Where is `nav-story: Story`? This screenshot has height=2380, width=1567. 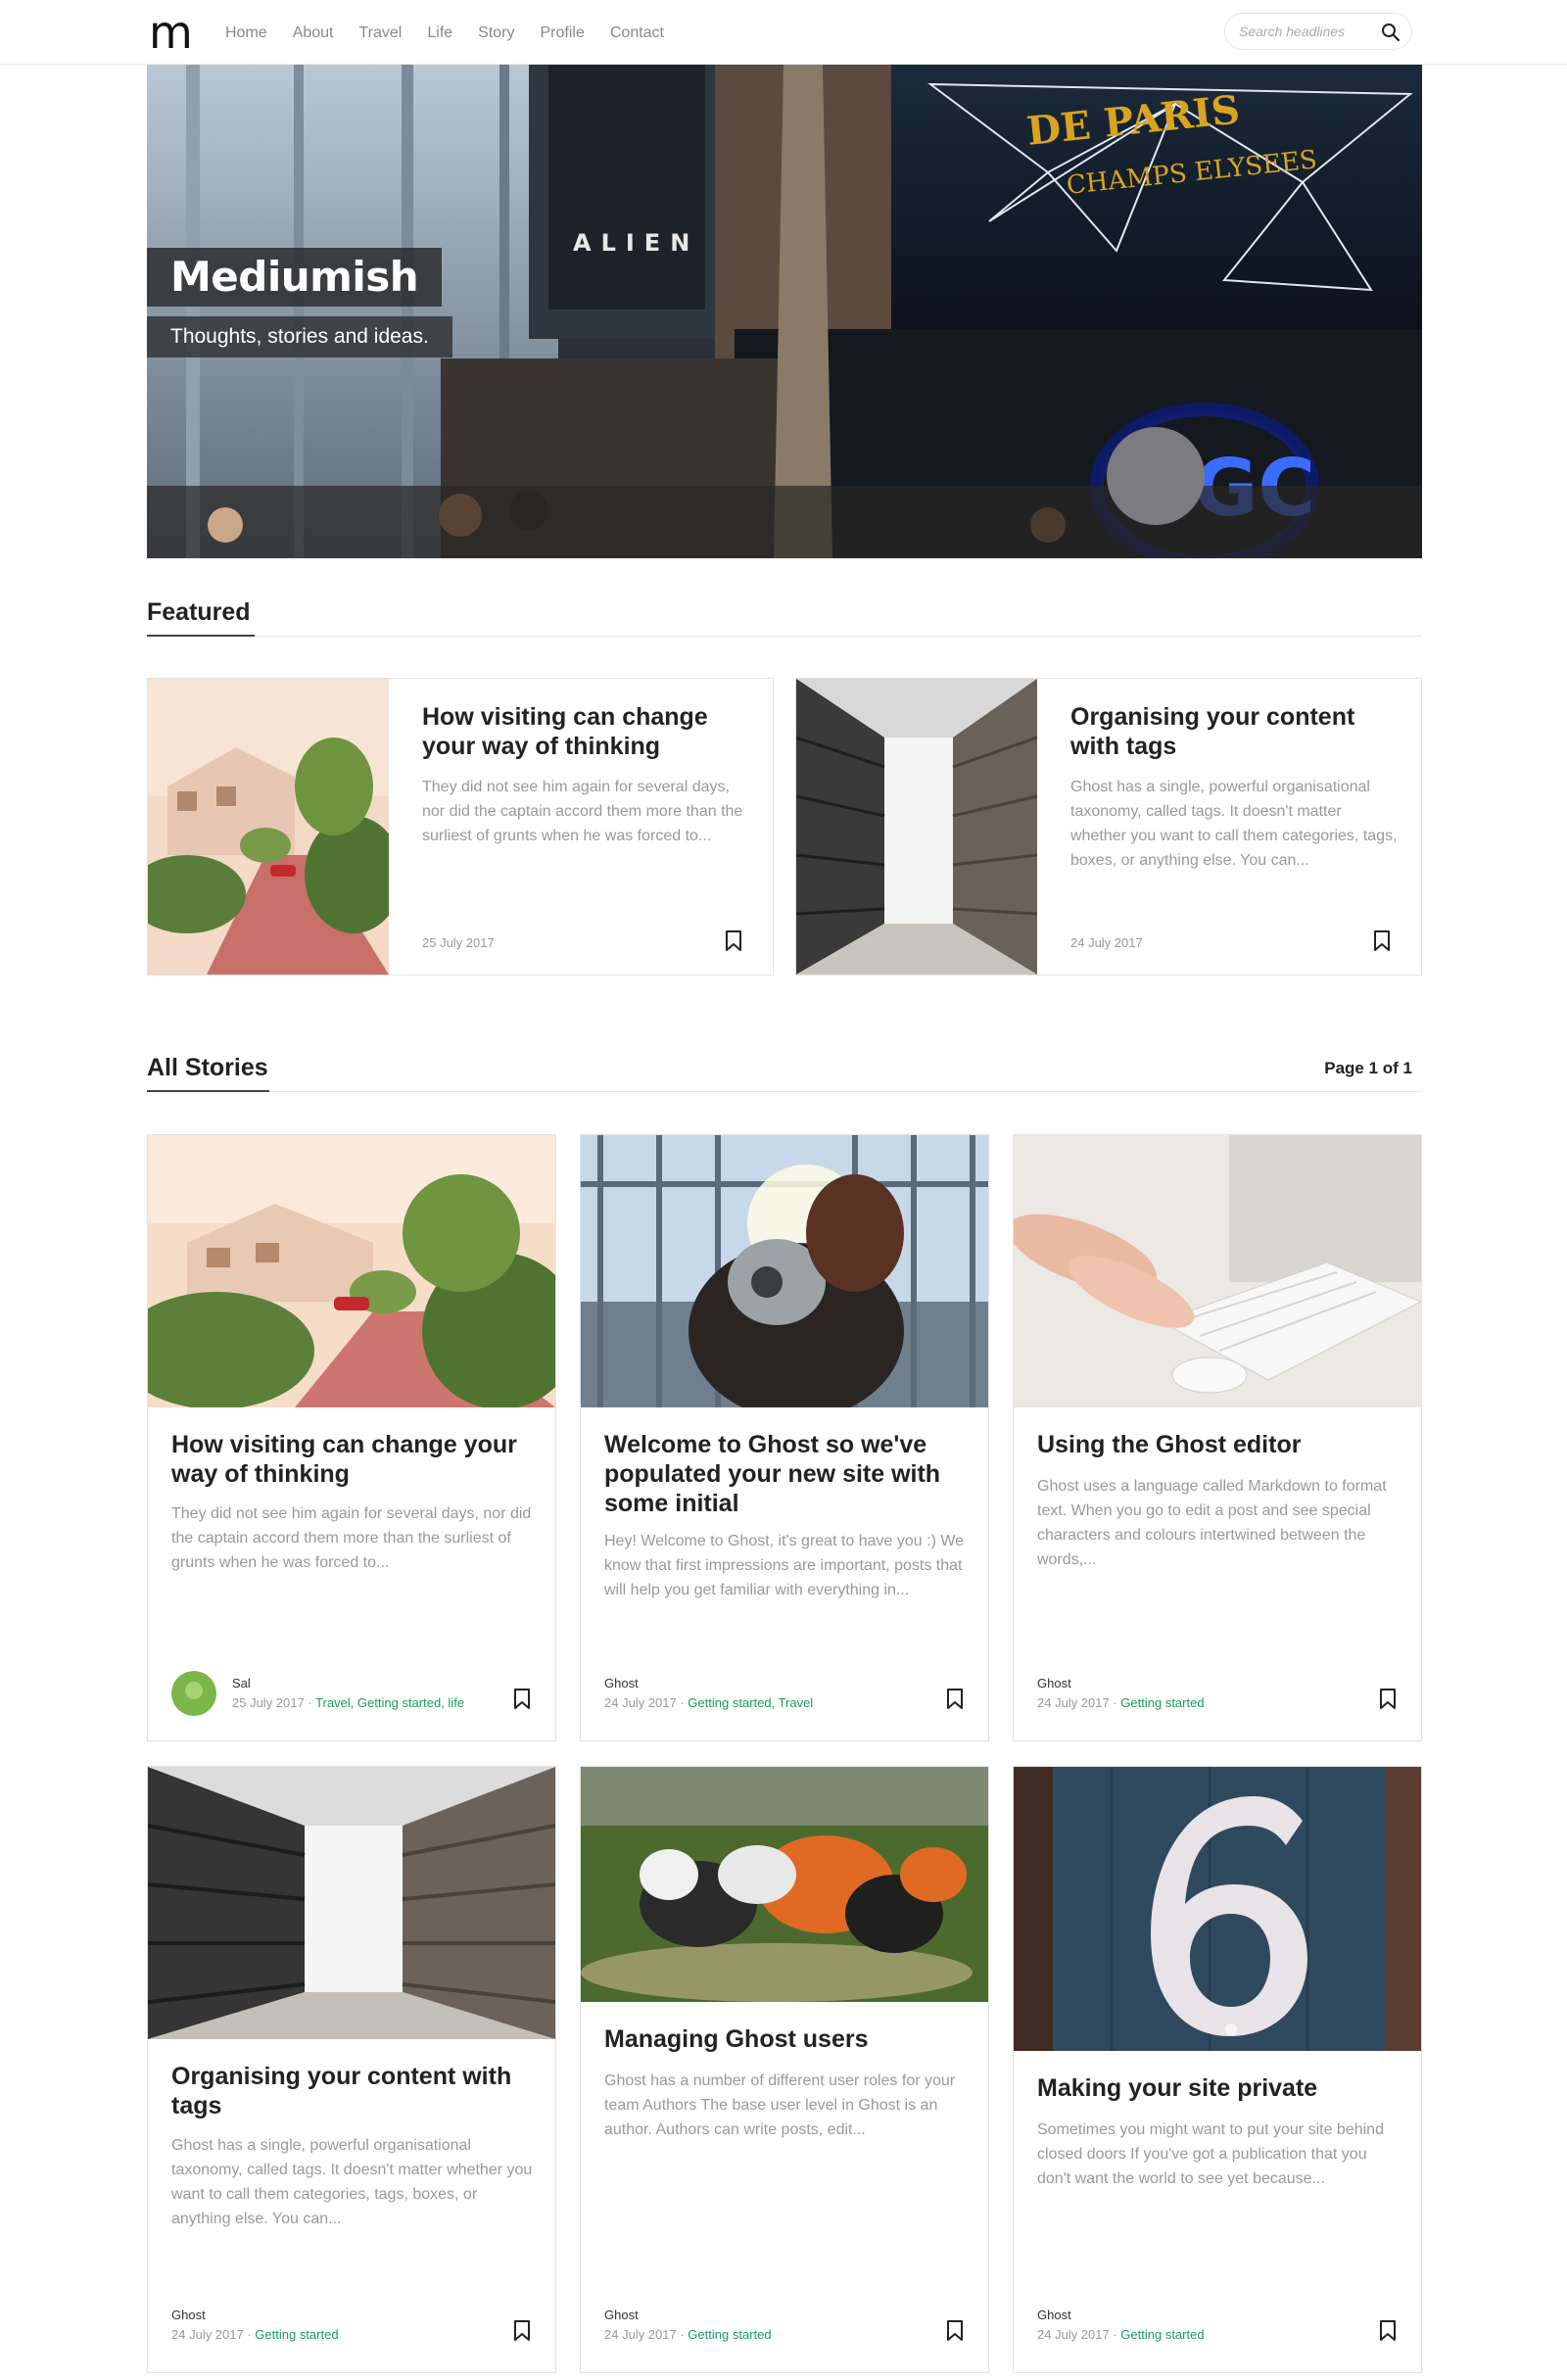
nav-story: Story is located at coordinates (496, 33).